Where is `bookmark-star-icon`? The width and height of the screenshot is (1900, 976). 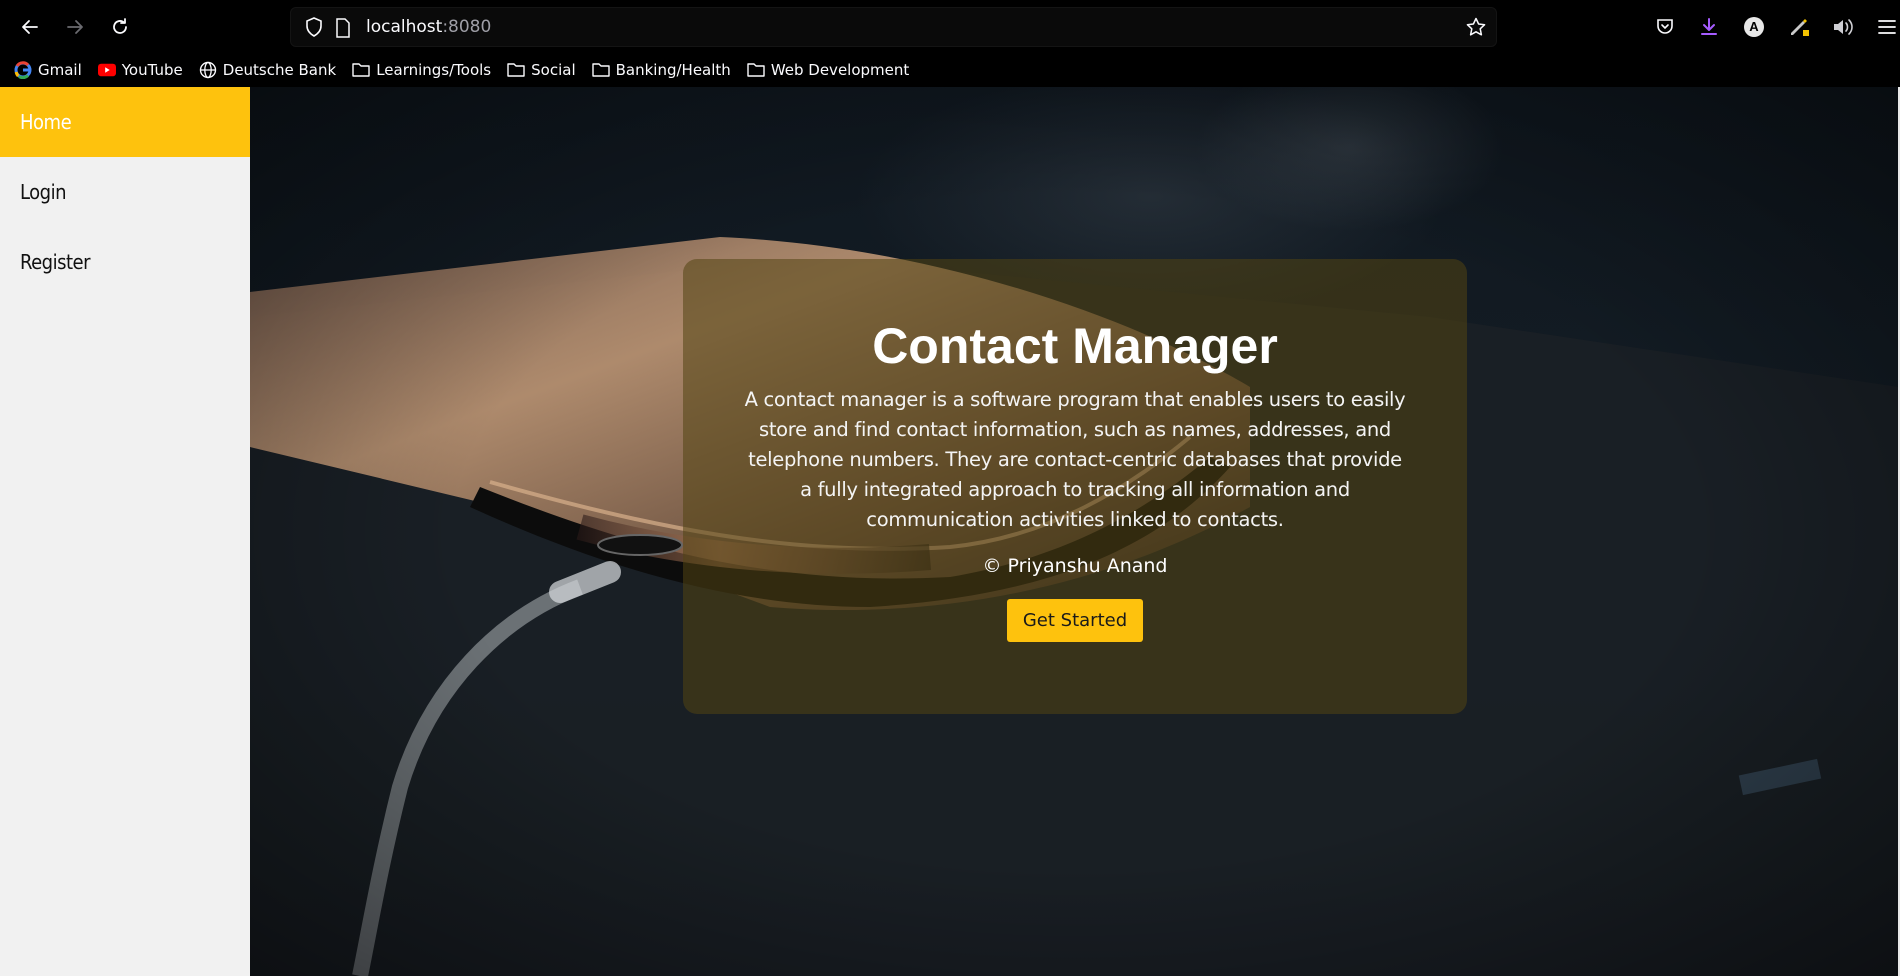
bookmark-star-icon is located at coordinates (1476, 27).